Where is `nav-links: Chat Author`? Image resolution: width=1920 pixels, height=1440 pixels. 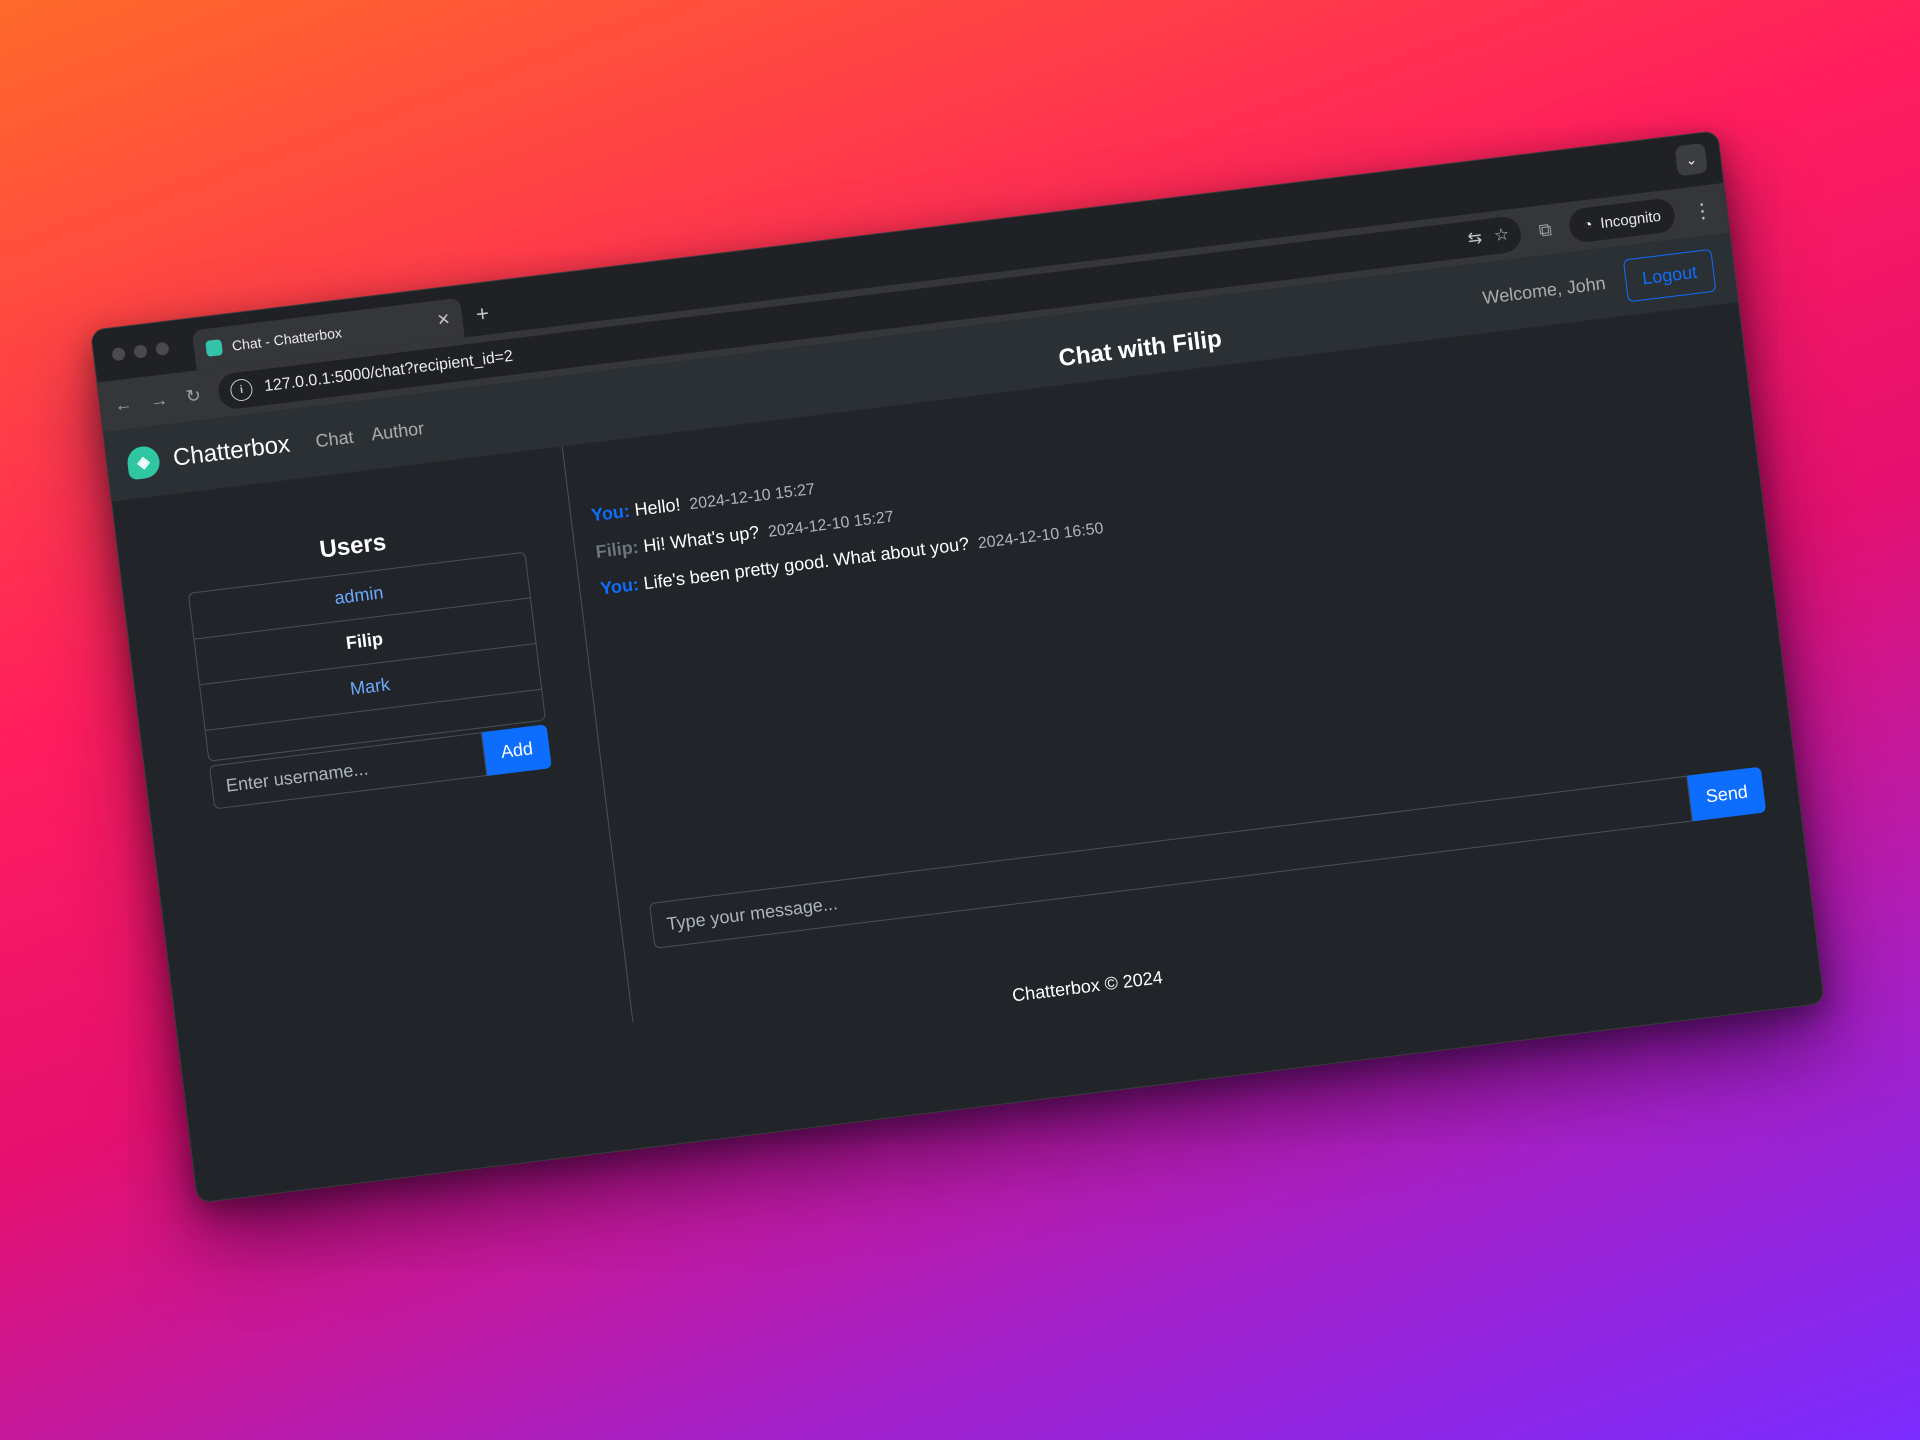
nav-links: Chat Author is located at coordinates (369, 435).